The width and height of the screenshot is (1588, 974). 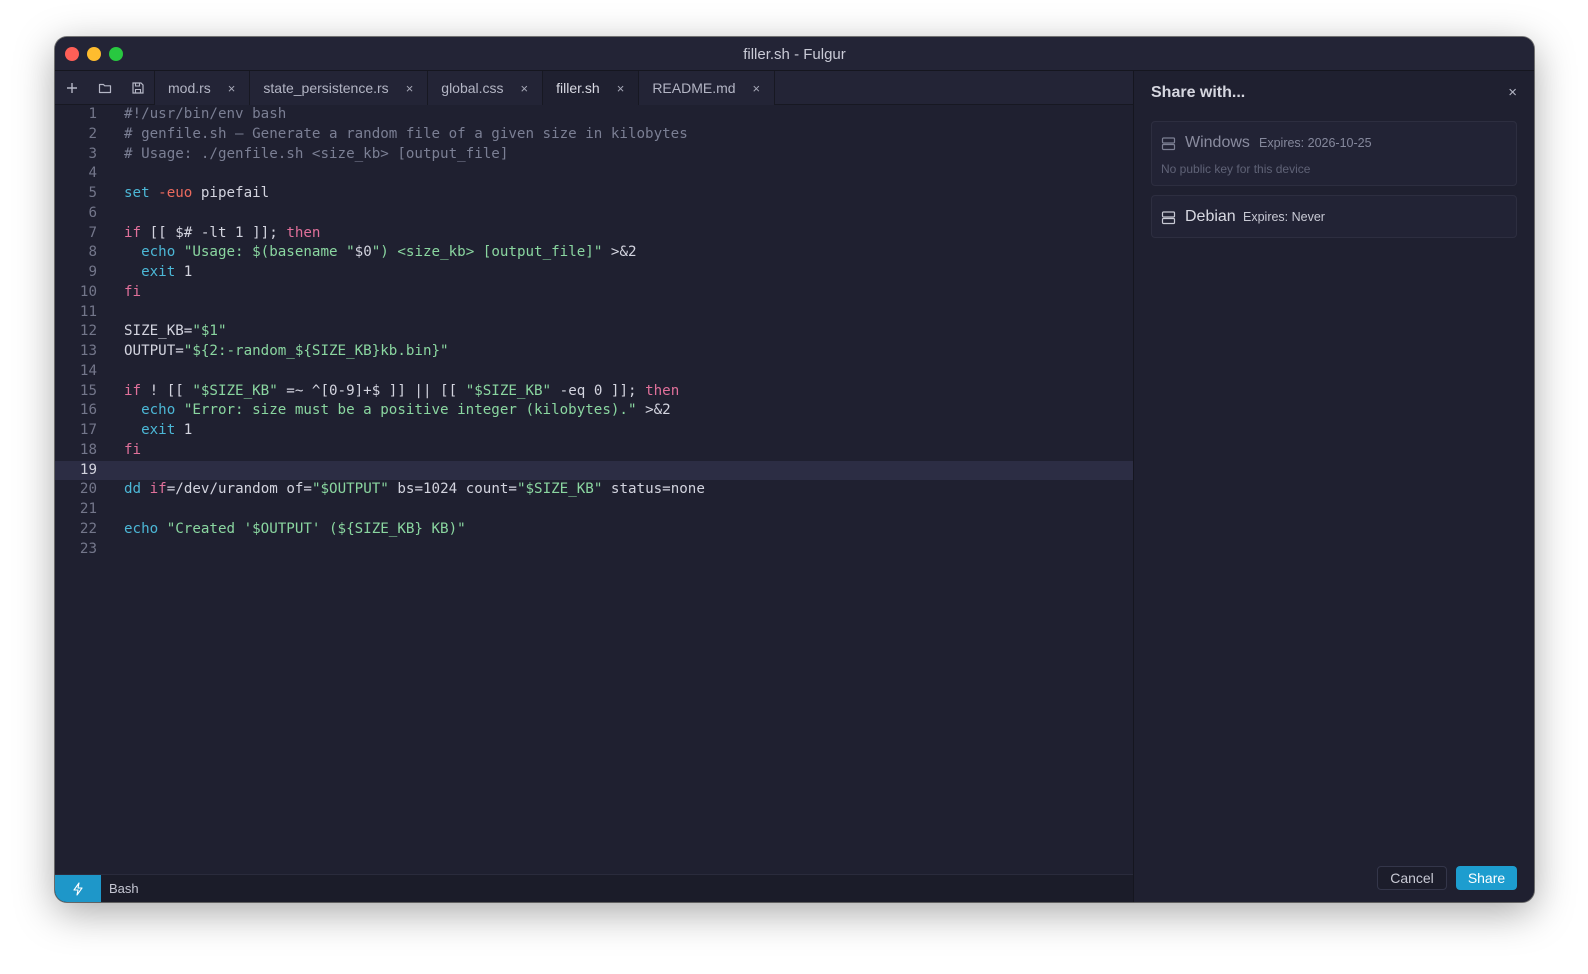 What do you see at coordinates (594, 293) in the screenshot?
I see `code-line: 10 fi` at bounding box center [594, 293].